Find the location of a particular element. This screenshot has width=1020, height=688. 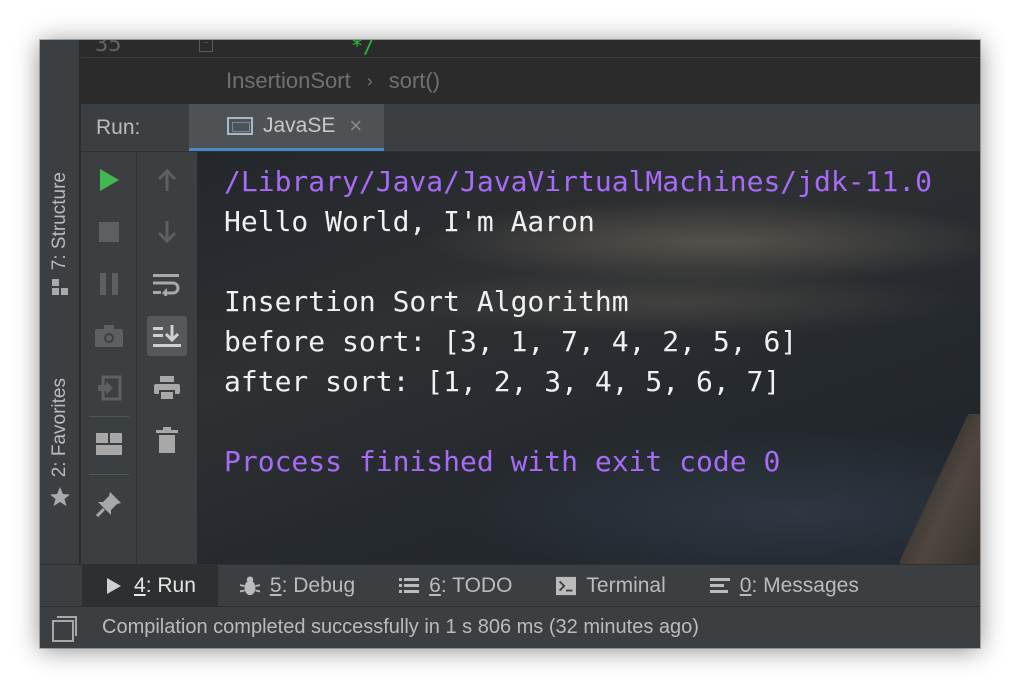

terminal-tool-button: Terminal is located at coordinates (610, 586).